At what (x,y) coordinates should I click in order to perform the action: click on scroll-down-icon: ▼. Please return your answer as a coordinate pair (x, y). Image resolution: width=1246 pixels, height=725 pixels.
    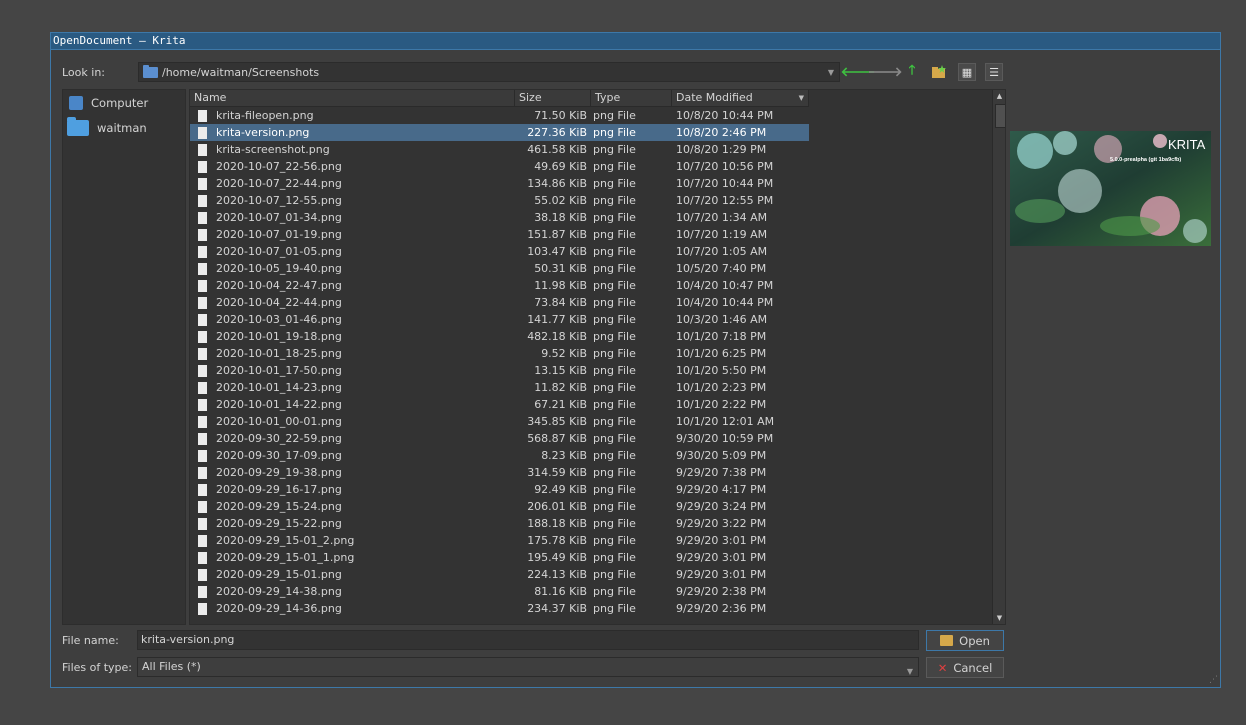
    Looking at the image, I should click on (999, 618).